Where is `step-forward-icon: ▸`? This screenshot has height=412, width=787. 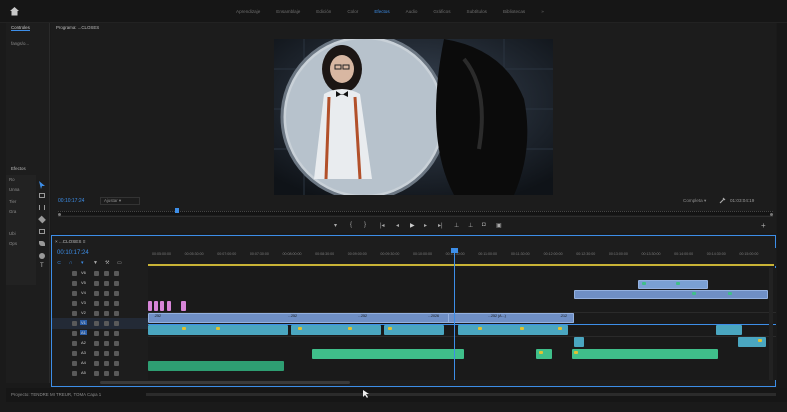 step-forward-icon: ▸ is located at coordinates (425, 225).